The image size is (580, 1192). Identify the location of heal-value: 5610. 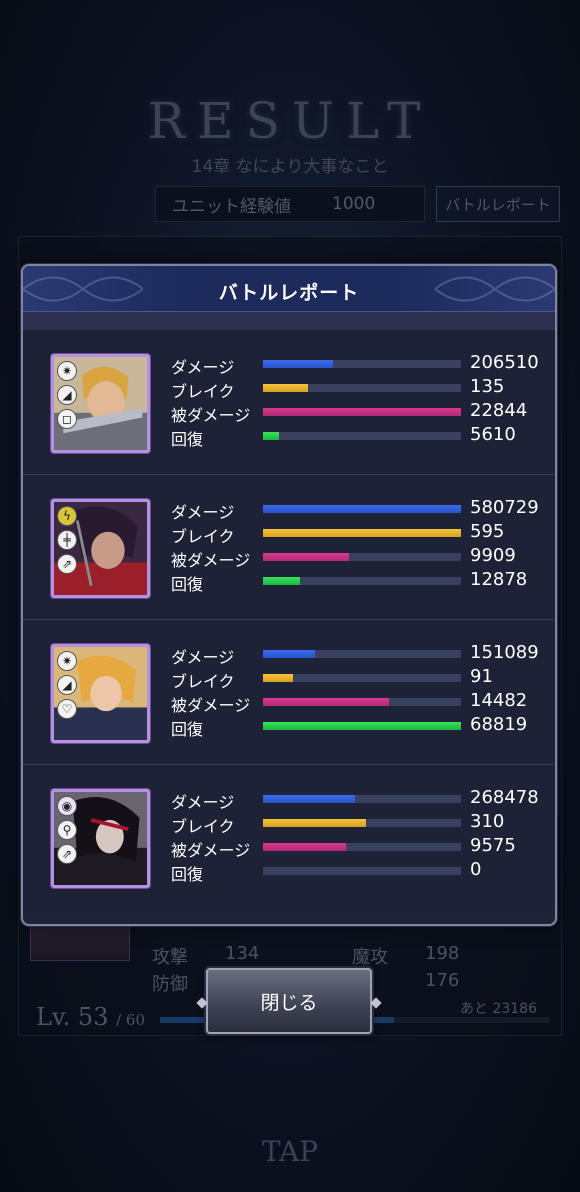
(493, 434).